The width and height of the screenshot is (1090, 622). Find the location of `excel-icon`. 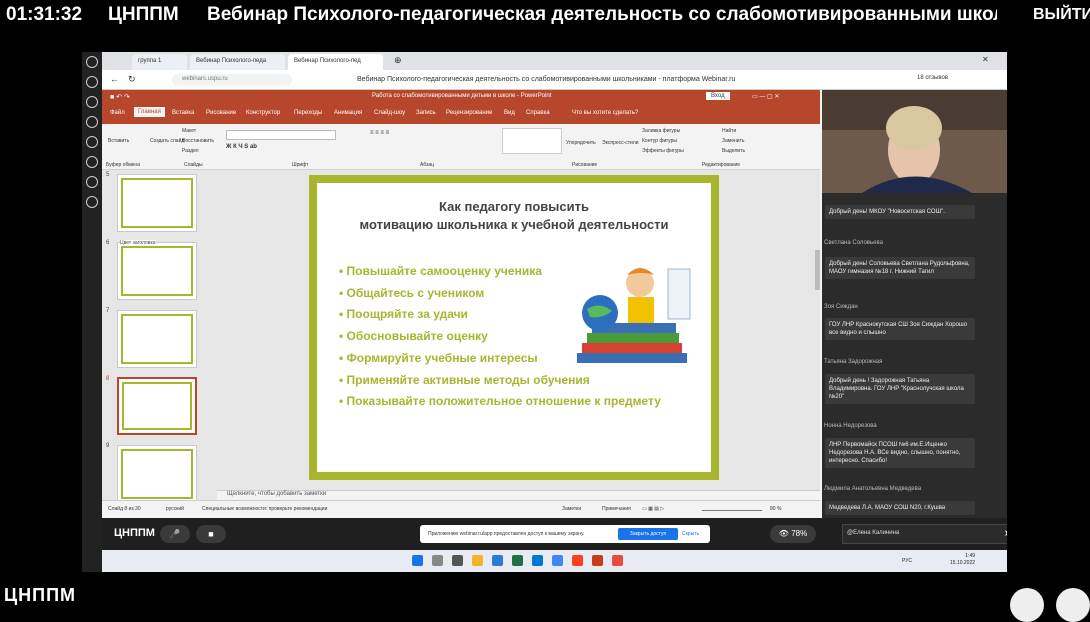

excel-icon is located at coordinates (517, 560).